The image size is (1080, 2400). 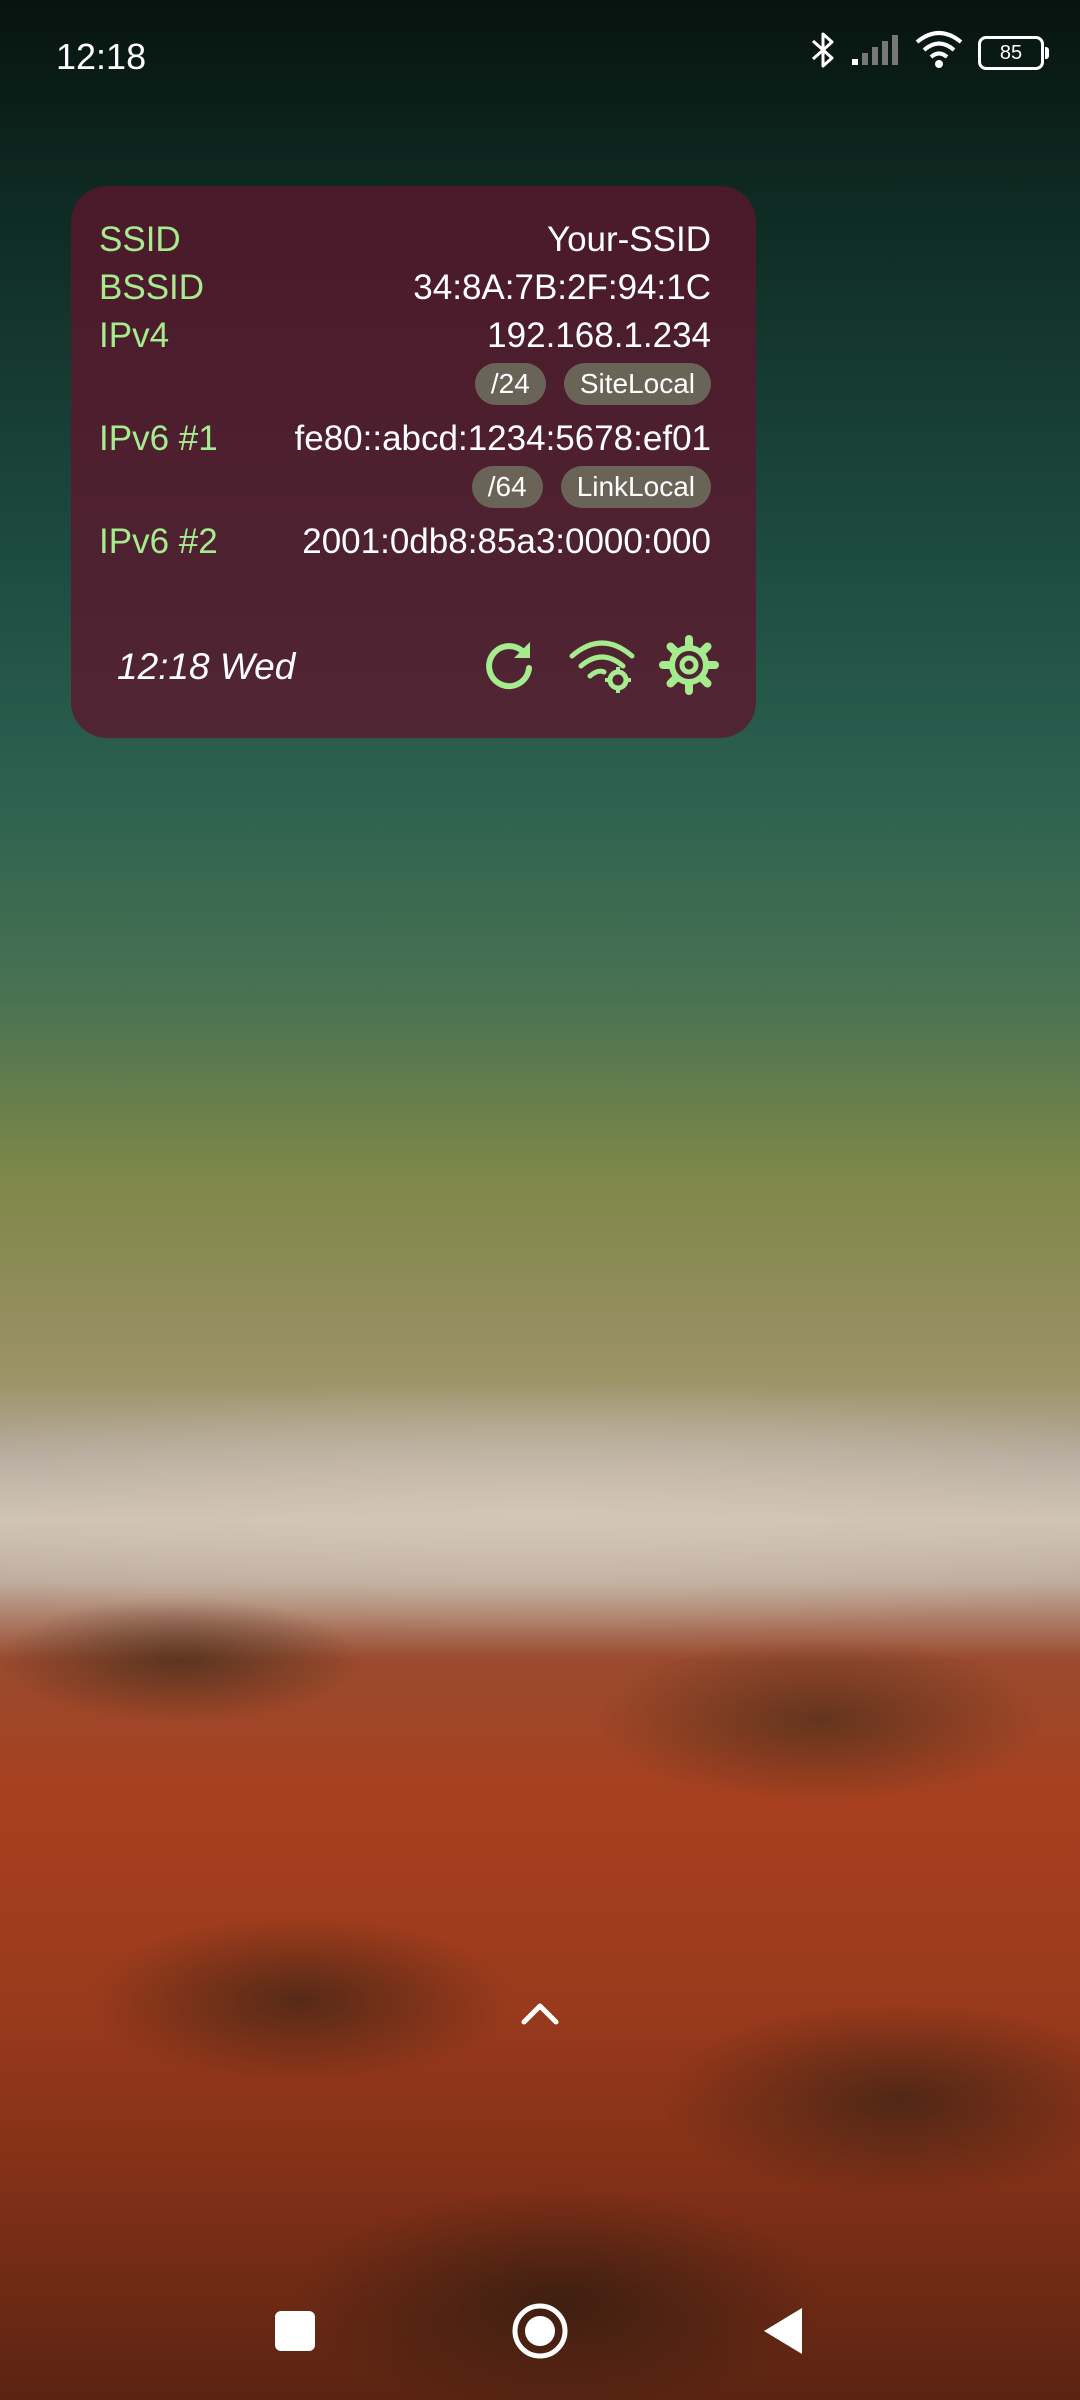 I want to click on ipv6-1-value: fe80::abcd:1234:5678:ef01, so click(x=502, y=438).